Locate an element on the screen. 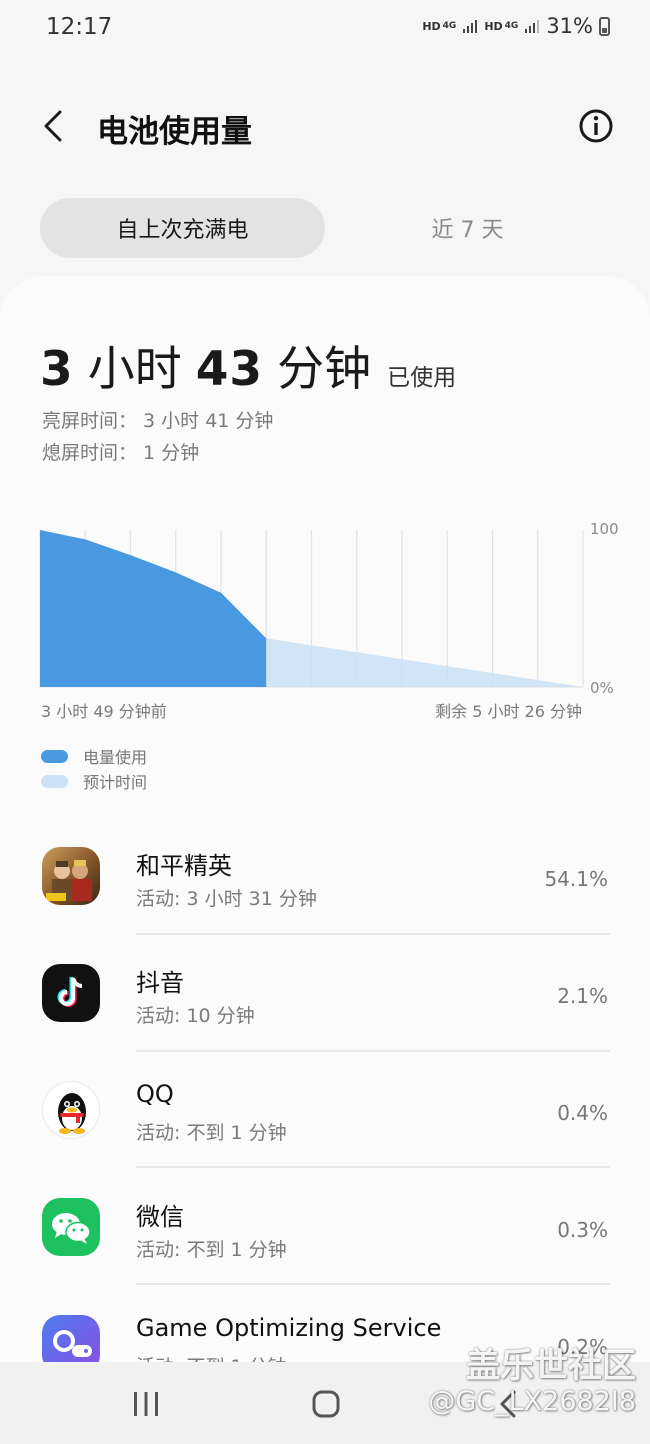 This screenshot has width=650, height=1444. status-bar: 12:17 HD 4G HD 4G 31% is located at coordinates (325, 28).